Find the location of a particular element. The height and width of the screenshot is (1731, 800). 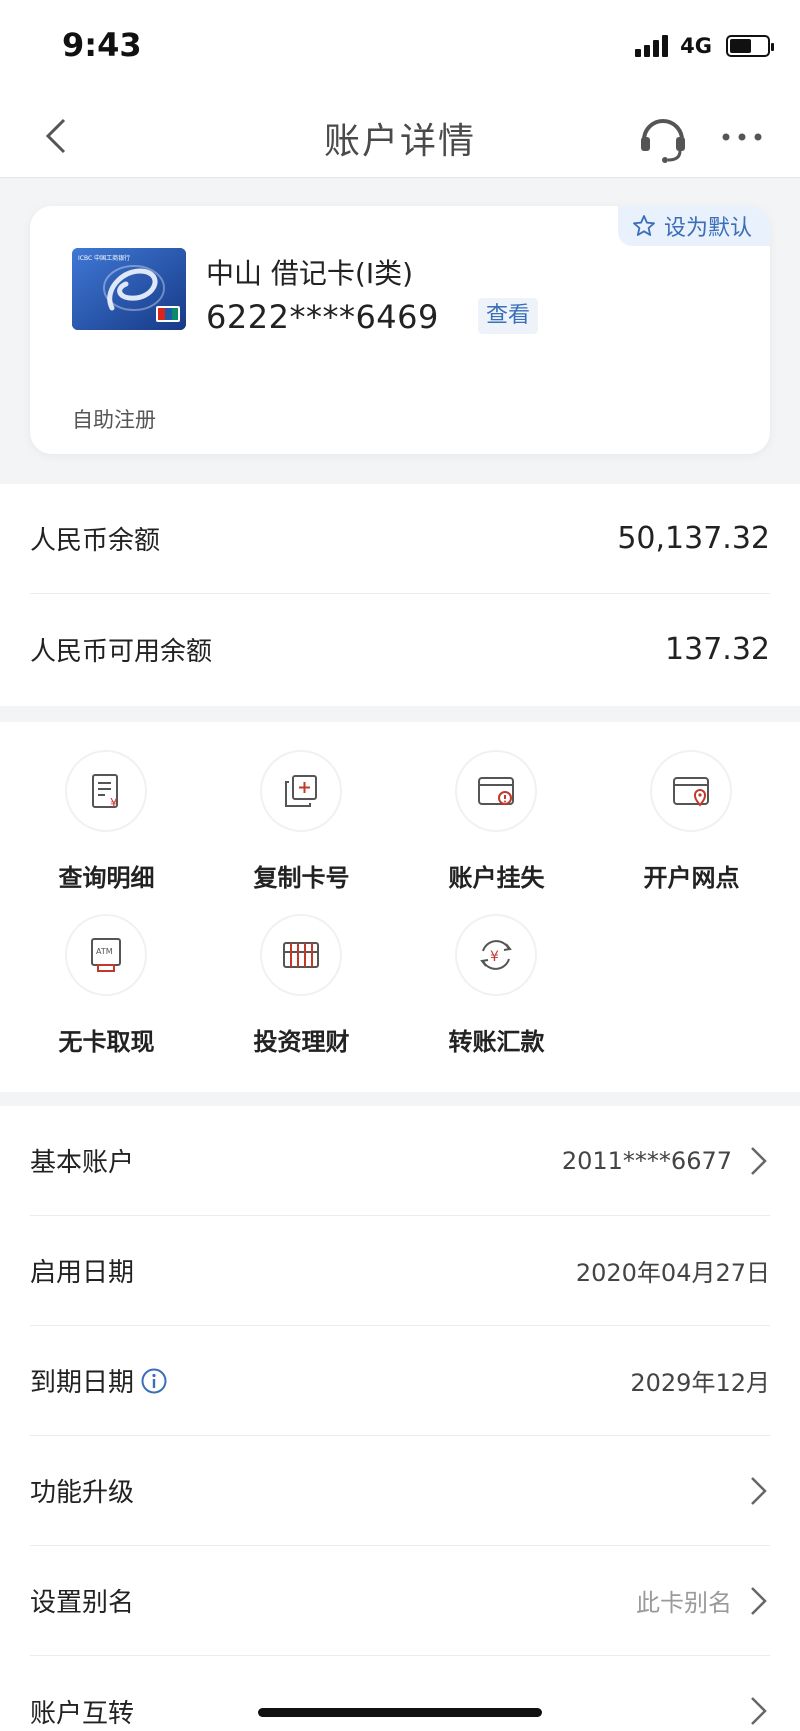

star-icon is located at coordinates (644, 225).